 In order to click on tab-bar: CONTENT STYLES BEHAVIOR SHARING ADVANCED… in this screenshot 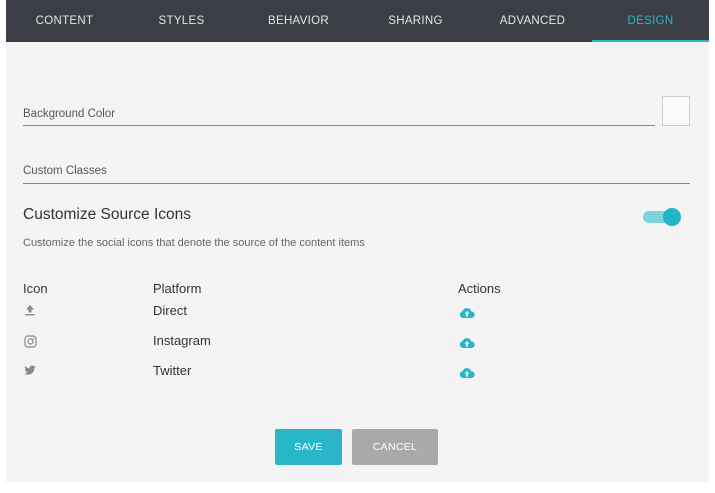, I will do `click(357, 21)`.